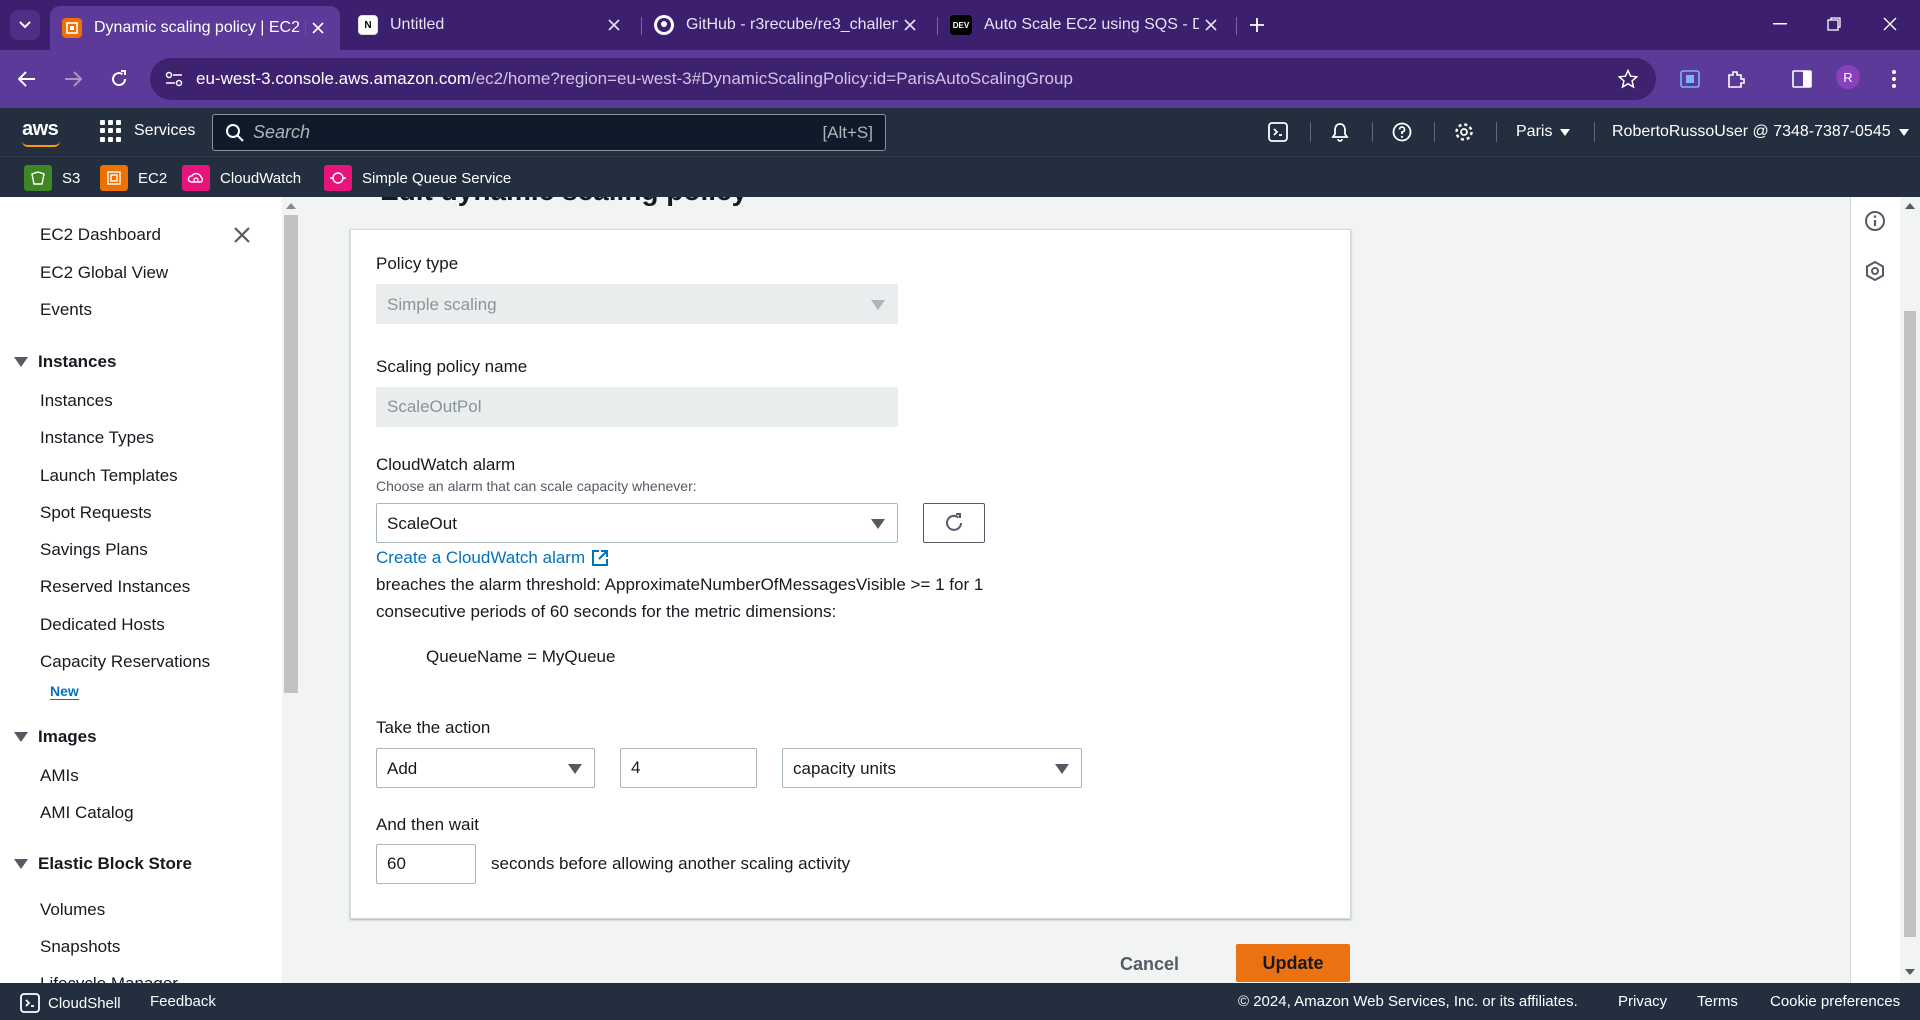  Describe the element at coordinates (1802, 79) in the screenshot. I see `side-panel-icon` at that location.